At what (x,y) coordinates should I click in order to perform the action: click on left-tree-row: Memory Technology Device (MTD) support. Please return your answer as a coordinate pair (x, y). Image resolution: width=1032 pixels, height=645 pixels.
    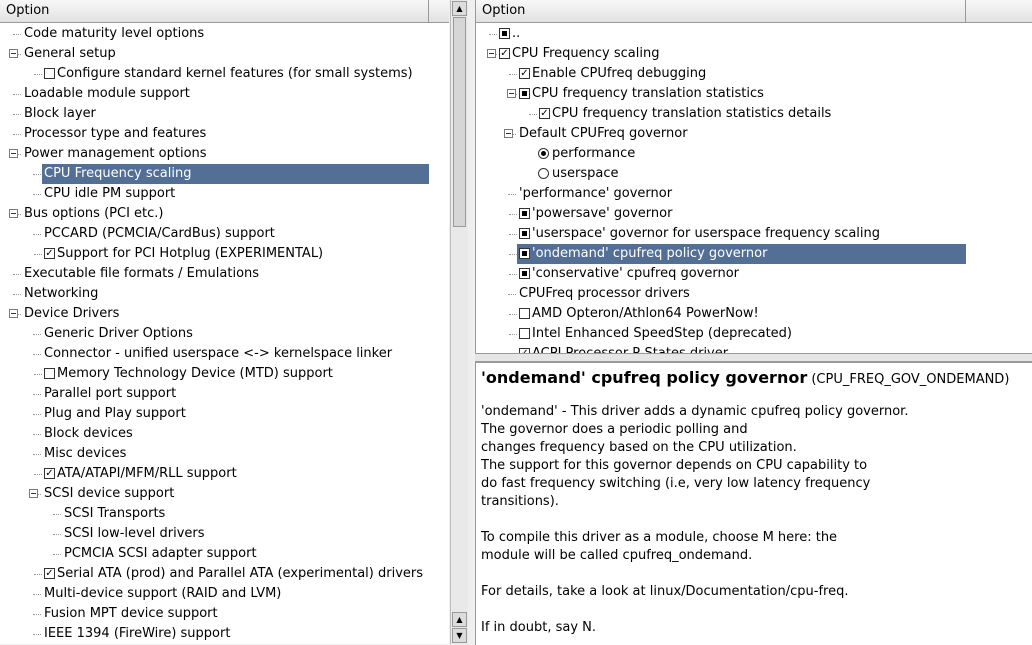
    Looking at the image, I should click on (224, 374).